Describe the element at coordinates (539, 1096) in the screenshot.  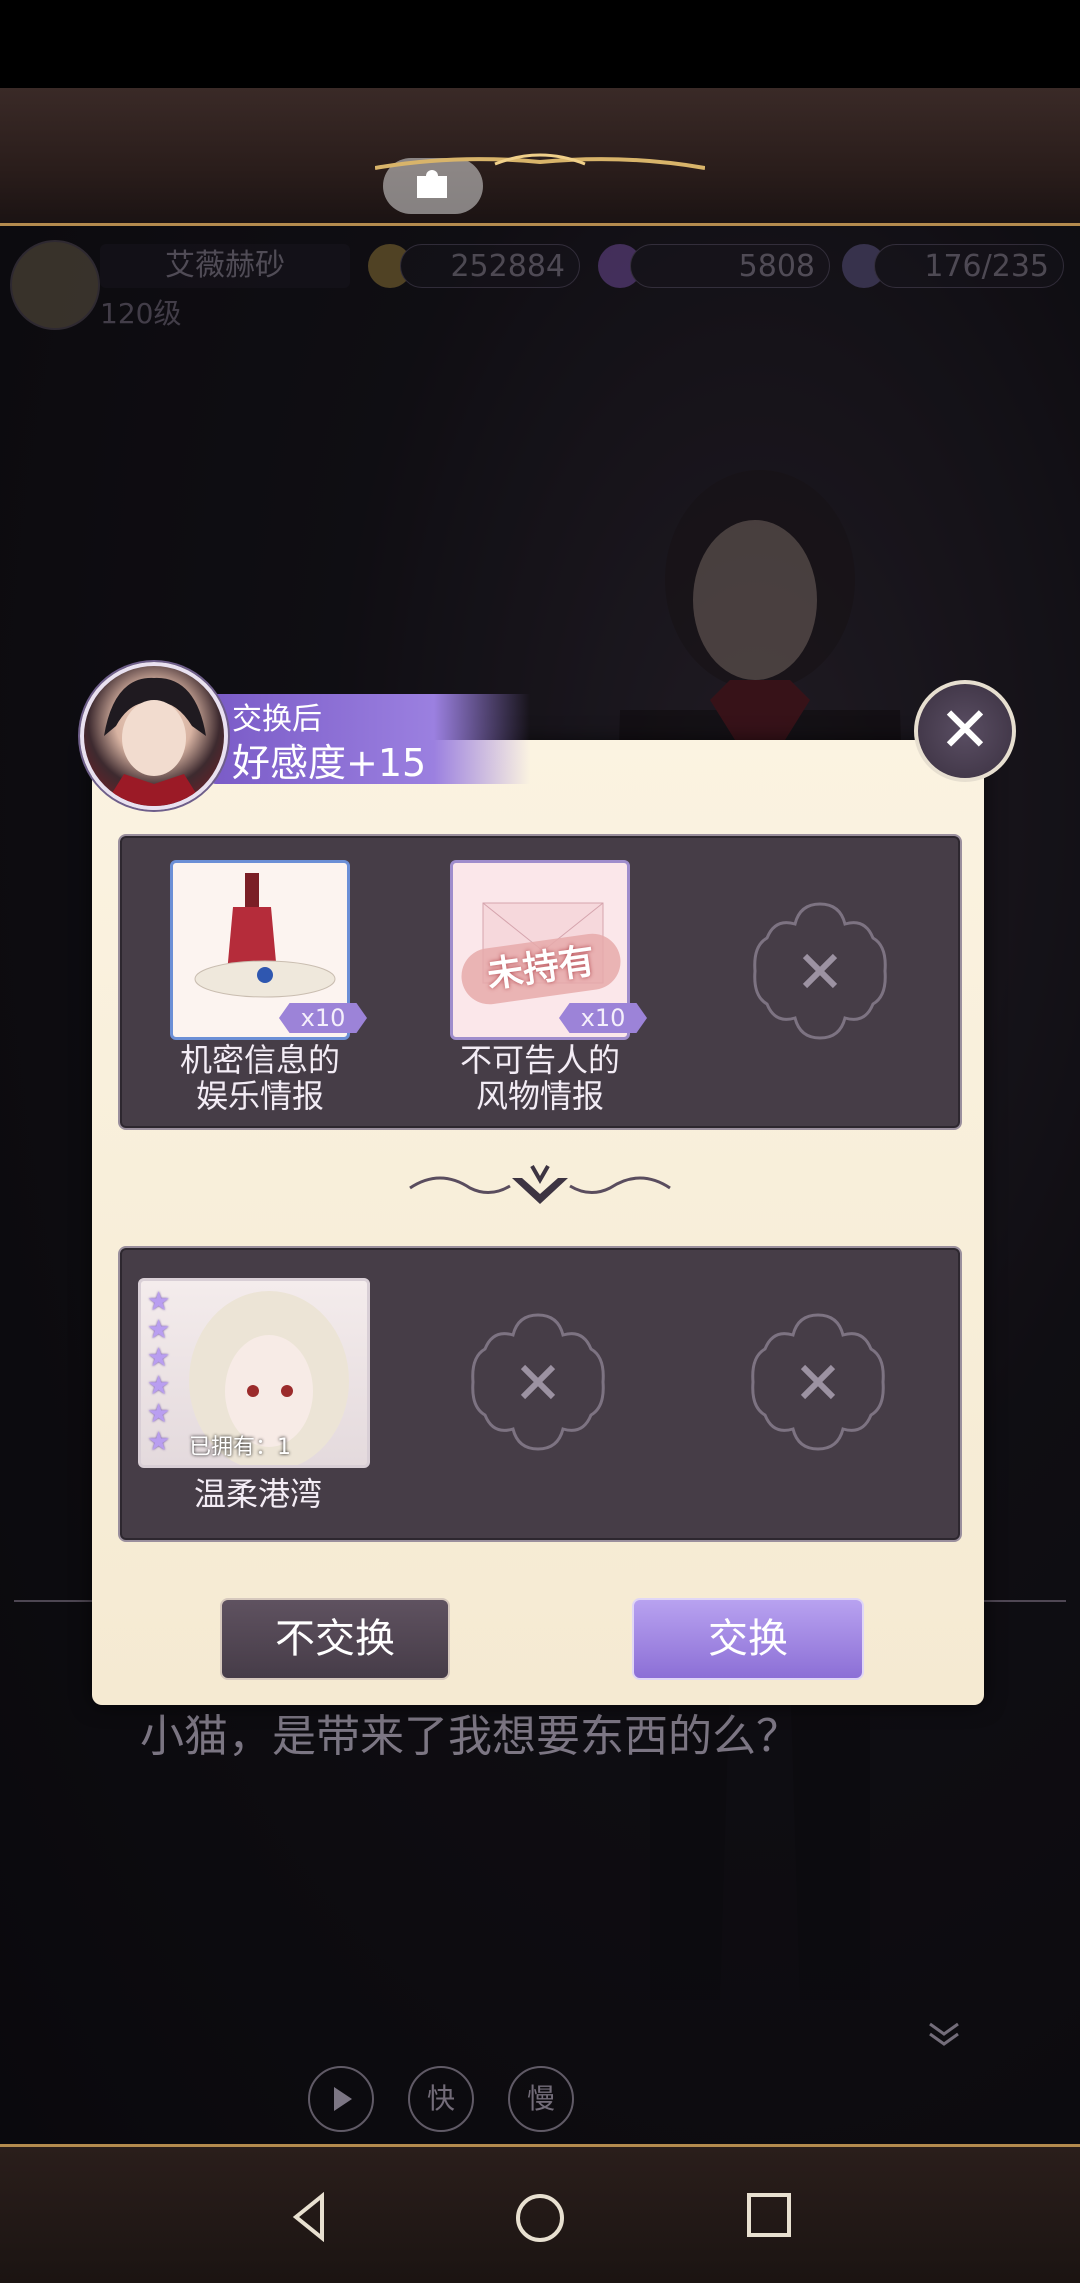
I see `input-item-name-line2: 风物情报` at that location.